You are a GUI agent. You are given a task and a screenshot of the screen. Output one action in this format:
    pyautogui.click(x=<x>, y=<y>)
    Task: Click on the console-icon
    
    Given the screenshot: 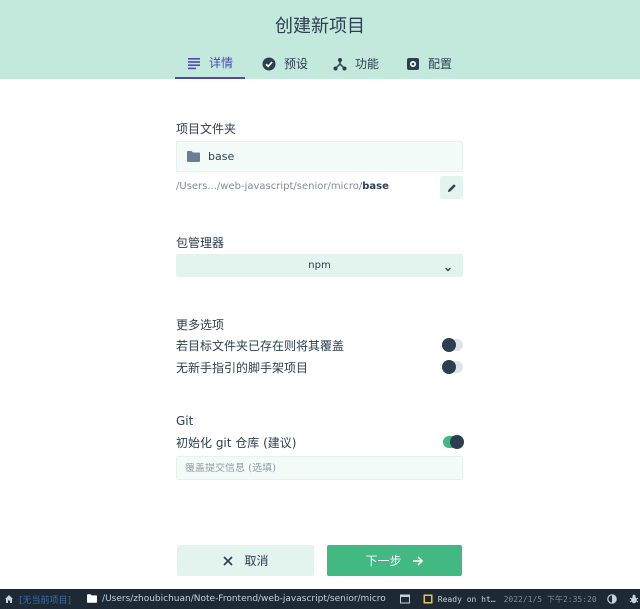 What is the action you would take?
    pyautogui.click(x=404, y=599)
    